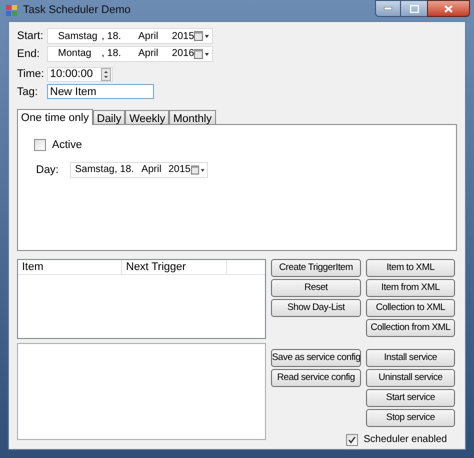  I want to click on field-label: Start:, so click(30, 36).